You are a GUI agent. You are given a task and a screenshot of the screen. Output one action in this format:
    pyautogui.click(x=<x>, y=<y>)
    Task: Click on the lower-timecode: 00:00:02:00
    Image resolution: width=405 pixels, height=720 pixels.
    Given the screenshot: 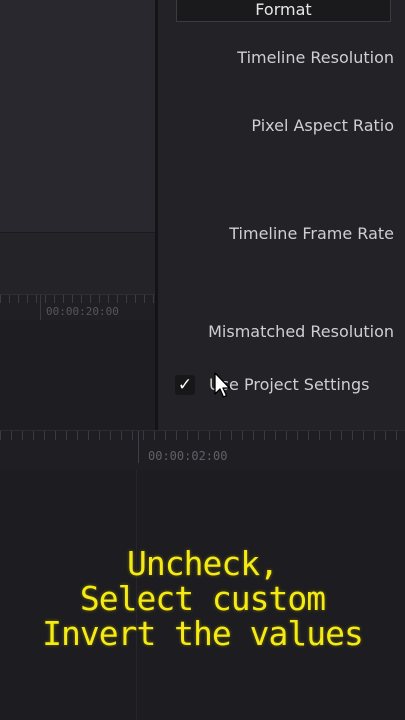 What is the action you would take?
    pyautogui.click(x=188, y=456)
    